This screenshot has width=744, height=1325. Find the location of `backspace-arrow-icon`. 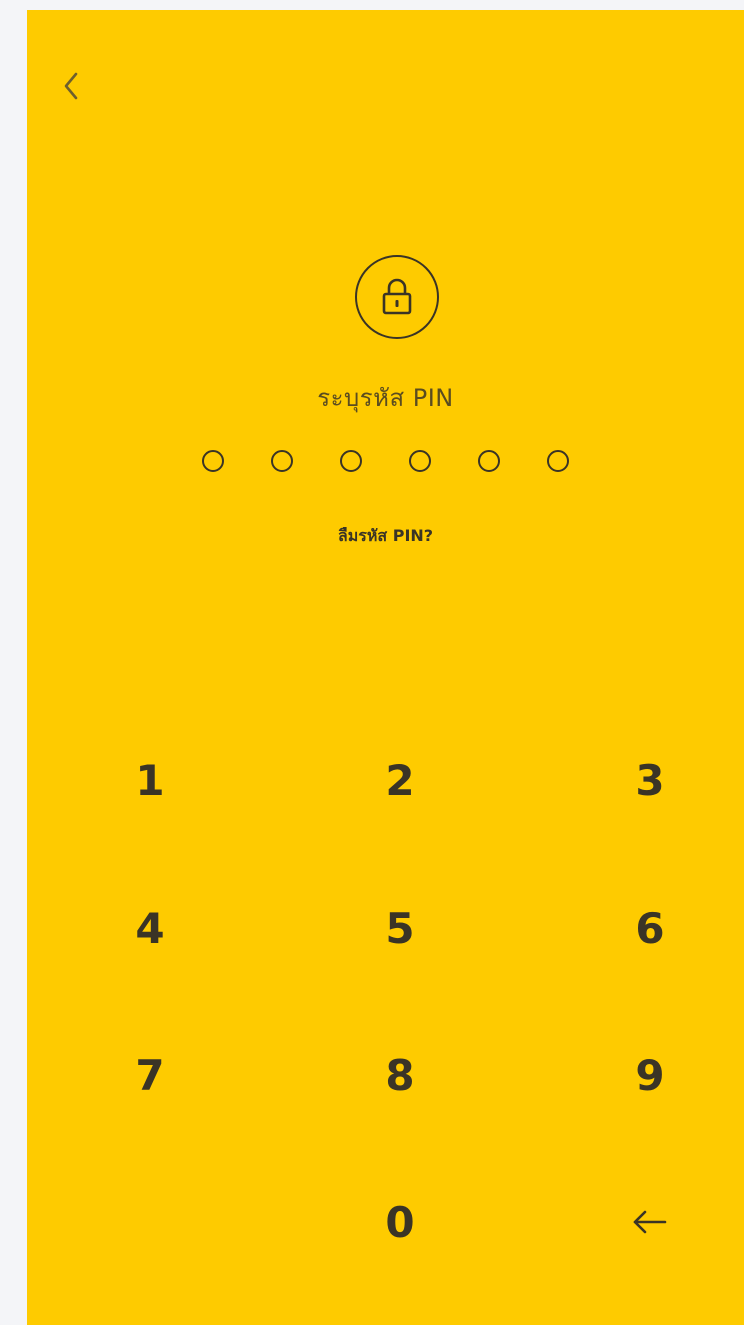

backspace-arrow-icon is located at coordinates (650, 1222).